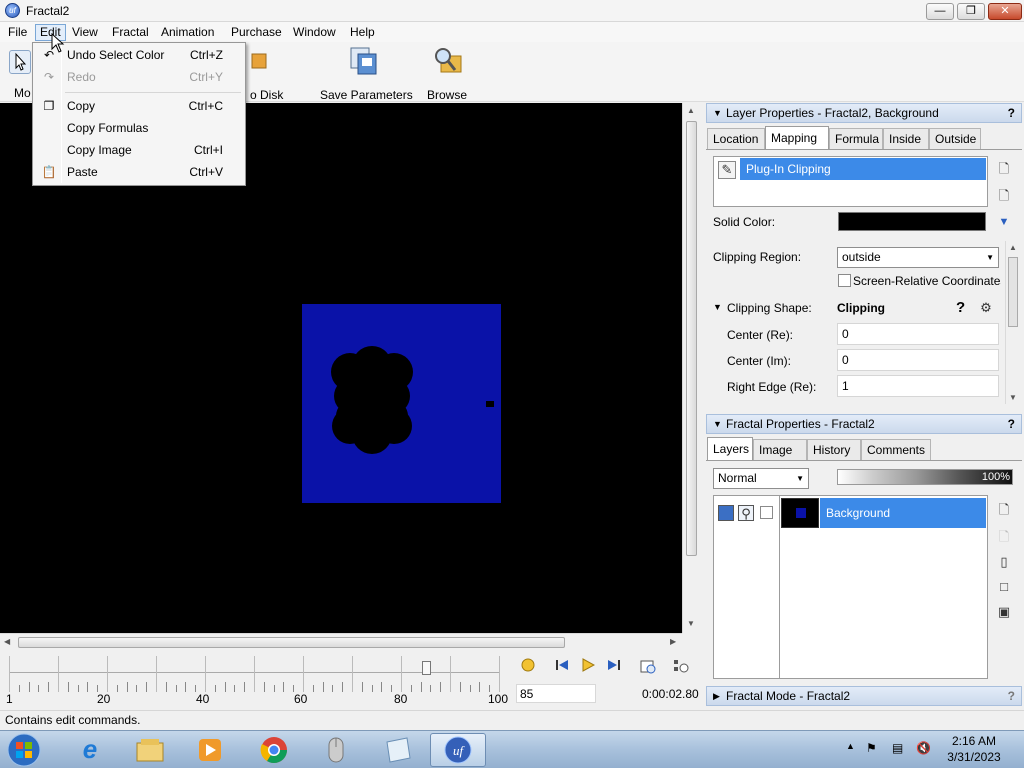  What do you see at coordinates (974, 749) in the screenshot?
I see `taskbar-clock: 2:16 AM 3/31/2023` at bounding box center [974, 749].